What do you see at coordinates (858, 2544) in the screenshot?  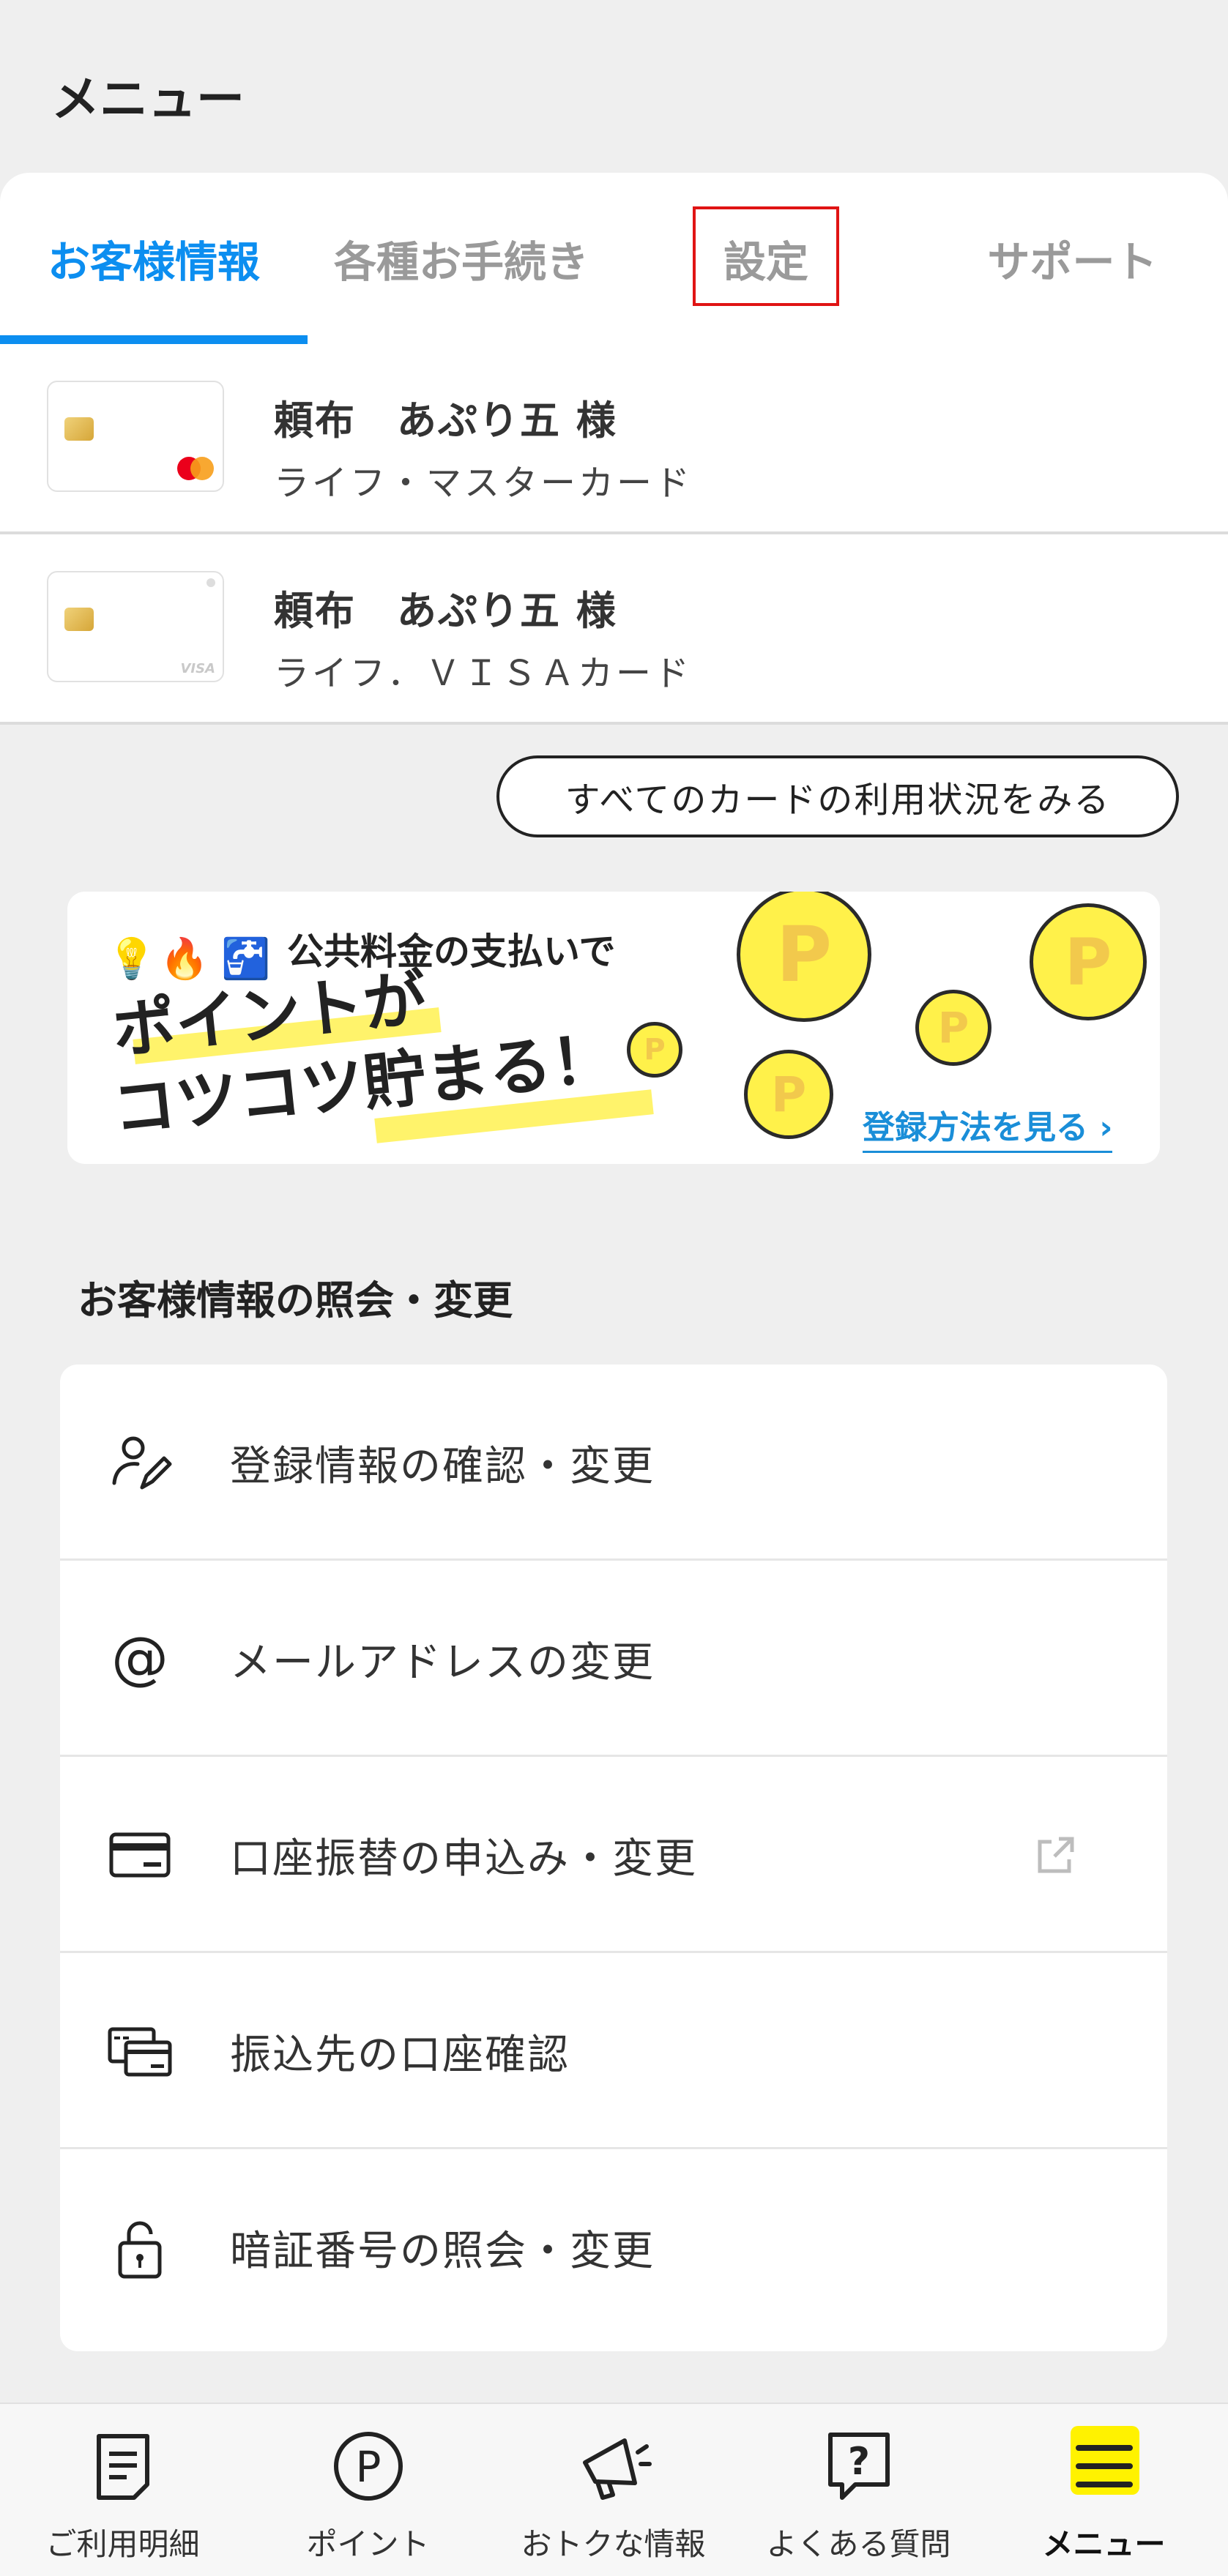 I see `nav-label: よくある質問` at bounding box center [858, 2544].